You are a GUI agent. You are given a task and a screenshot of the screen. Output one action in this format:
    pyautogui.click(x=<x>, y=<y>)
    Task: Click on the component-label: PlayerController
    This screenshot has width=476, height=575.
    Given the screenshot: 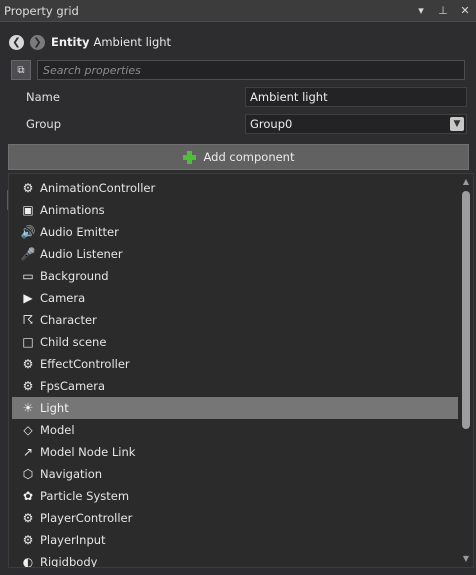 What is the action you would take?
    pyautogui.click(x=86, y=518)
    